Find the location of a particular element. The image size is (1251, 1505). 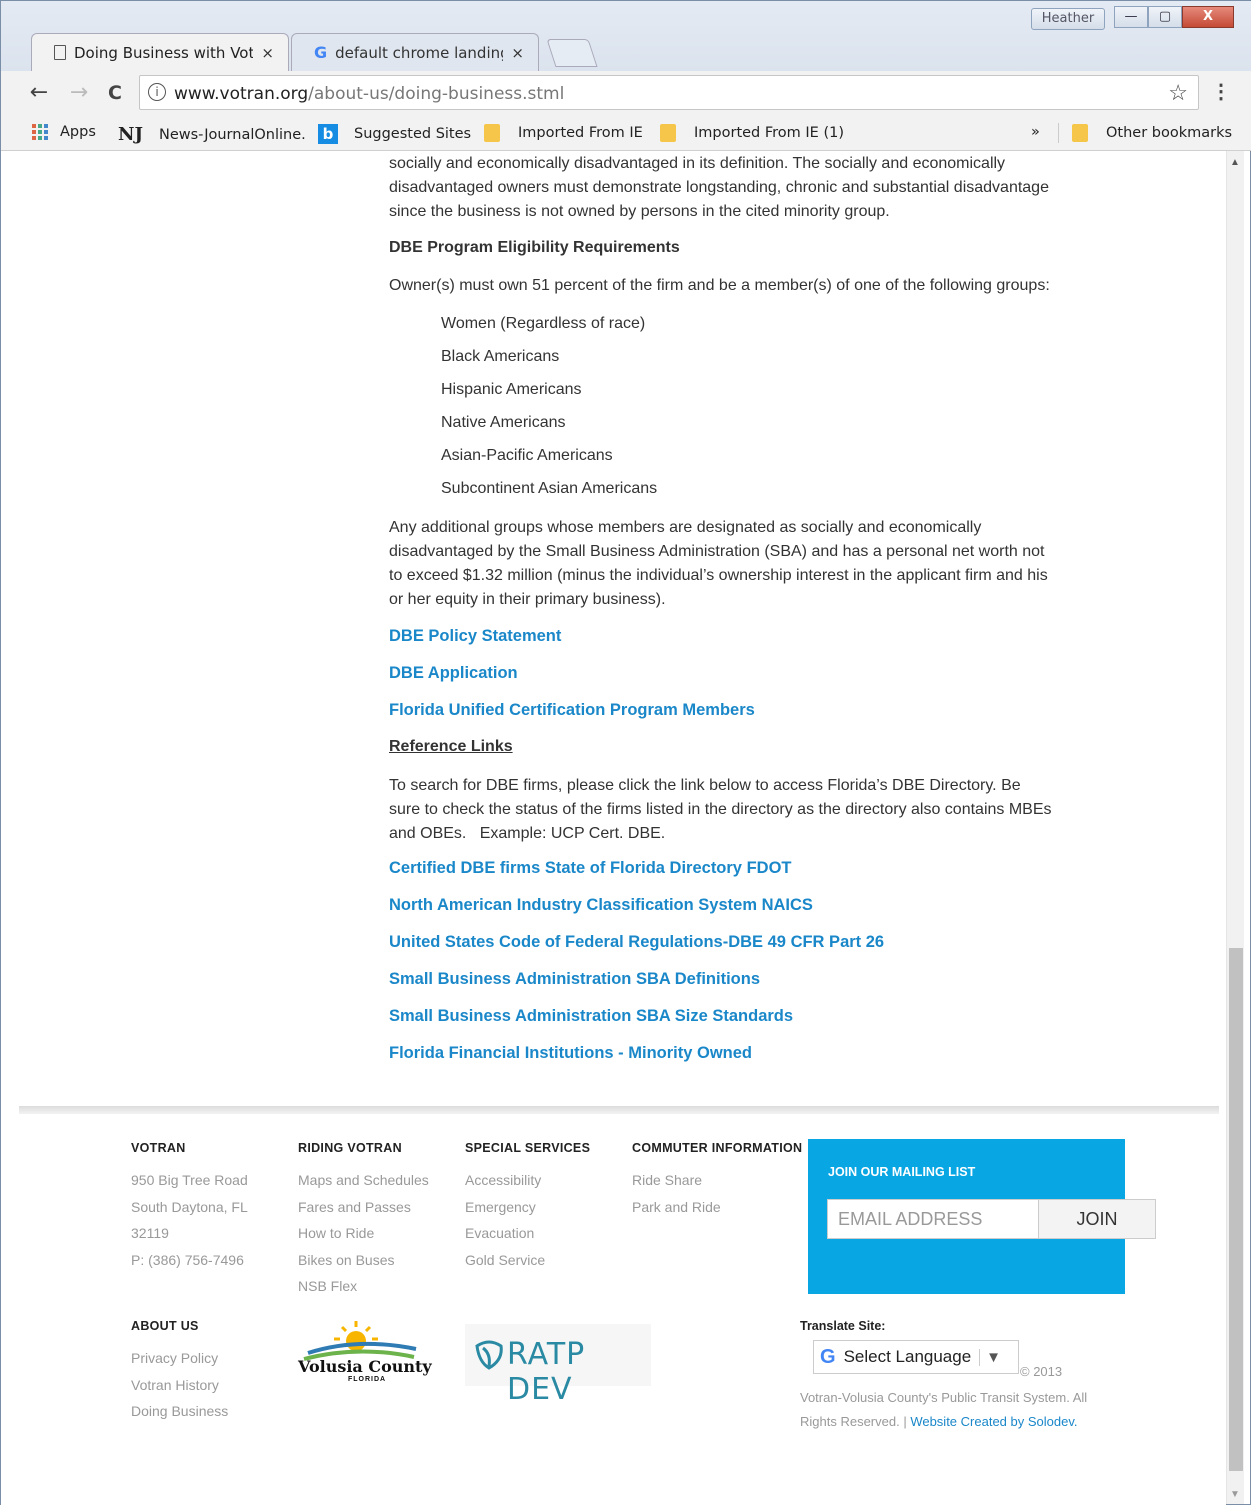

list-item: Native Americans is located at coordinates (503, 422).